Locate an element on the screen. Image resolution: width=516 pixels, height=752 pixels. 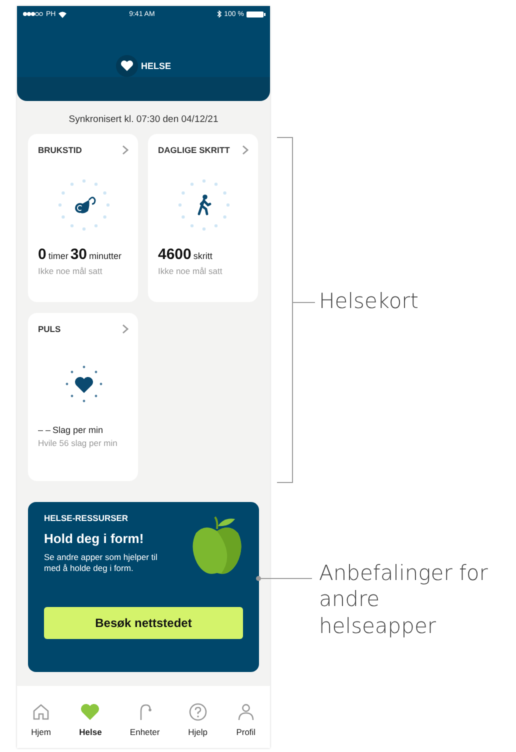
tab-item: Hjelp is located at coordinates (198, 719).